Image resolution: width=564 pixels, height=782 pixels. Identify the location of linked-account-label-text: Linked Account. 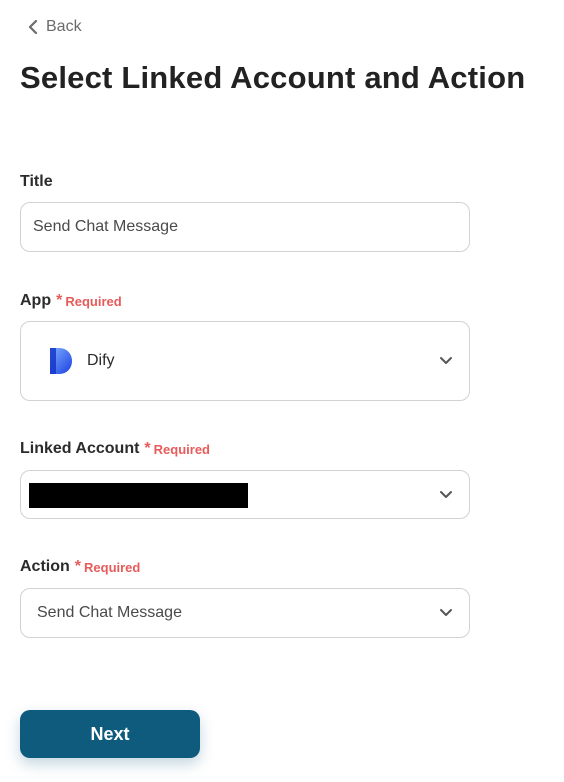
(80, 448).